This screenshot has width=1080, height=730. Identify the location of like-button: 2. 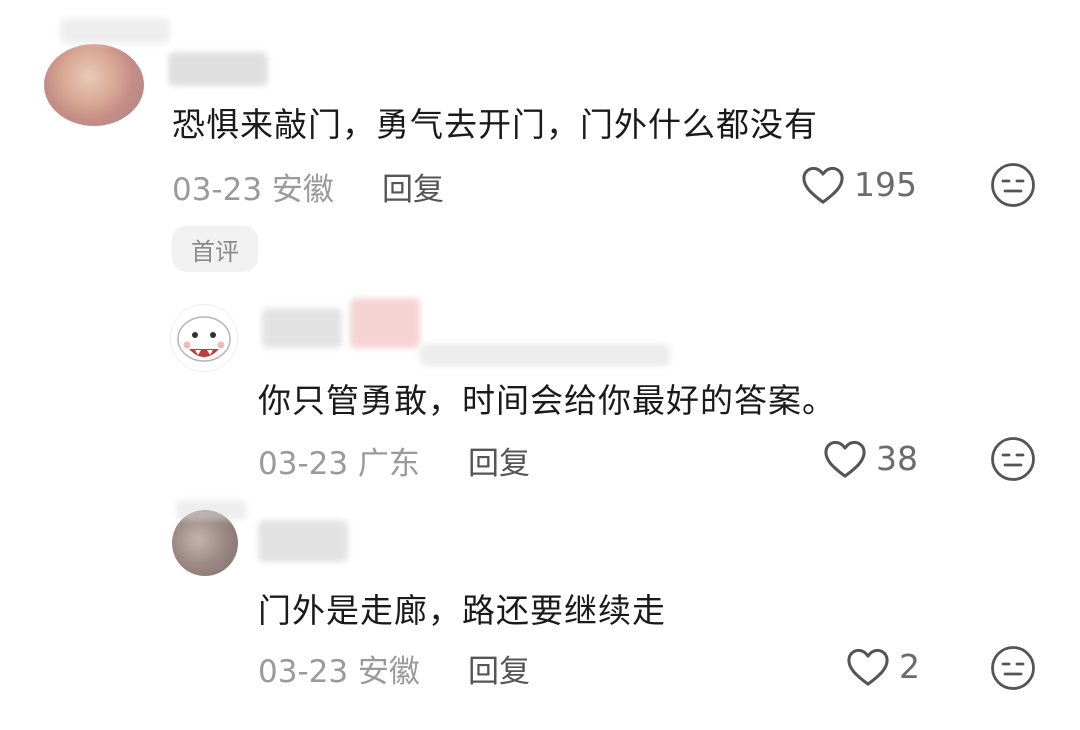
(882, 666).